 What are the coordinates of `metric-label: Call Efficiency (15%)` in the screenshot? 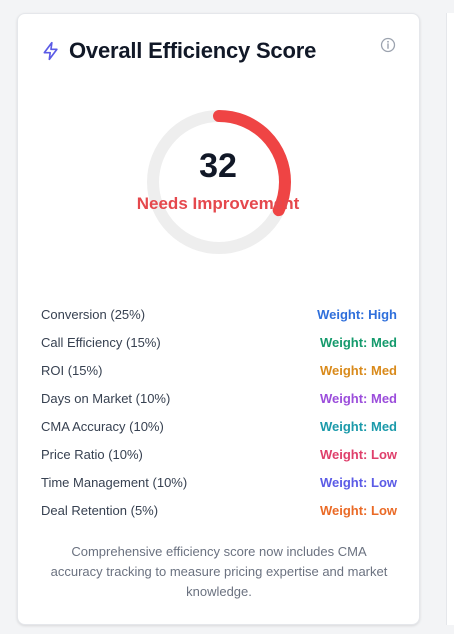 It's located at (101, 342).